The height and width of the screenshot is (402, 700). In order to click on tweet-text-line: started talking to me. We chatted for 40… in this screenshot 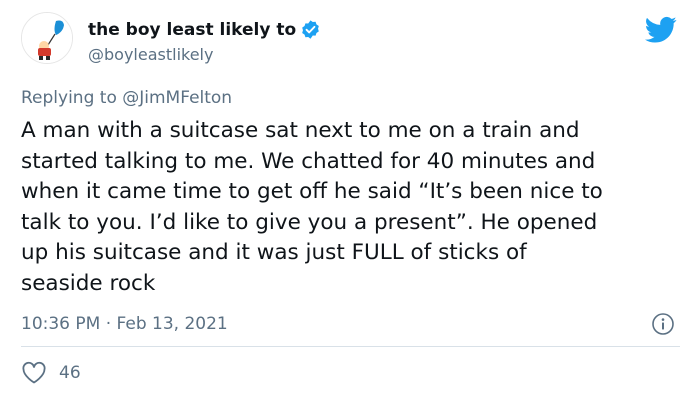, I will do `click(308, 161)`.